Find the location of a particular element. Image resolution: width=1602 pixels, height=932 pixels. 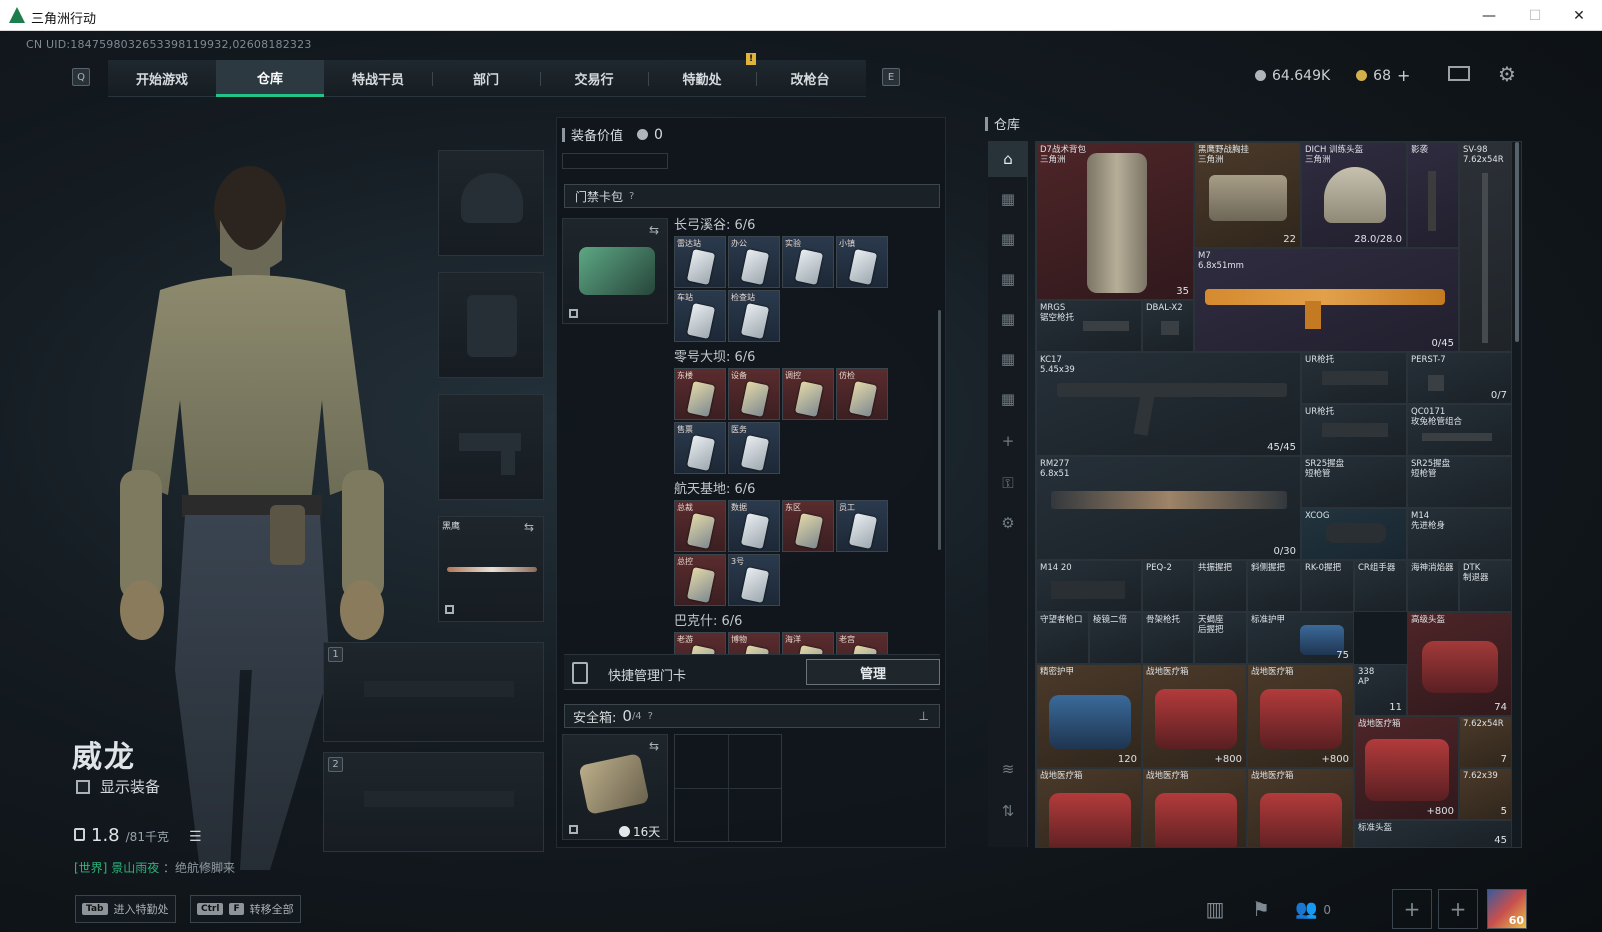

tab-start-game: 开始游戏 is located at coordinates (162, 78).